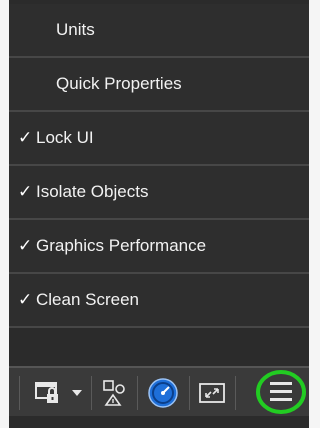 The width and height of the screenshot is (320, 428). I want to click on lock-workspace-icon, so click(46, 392).